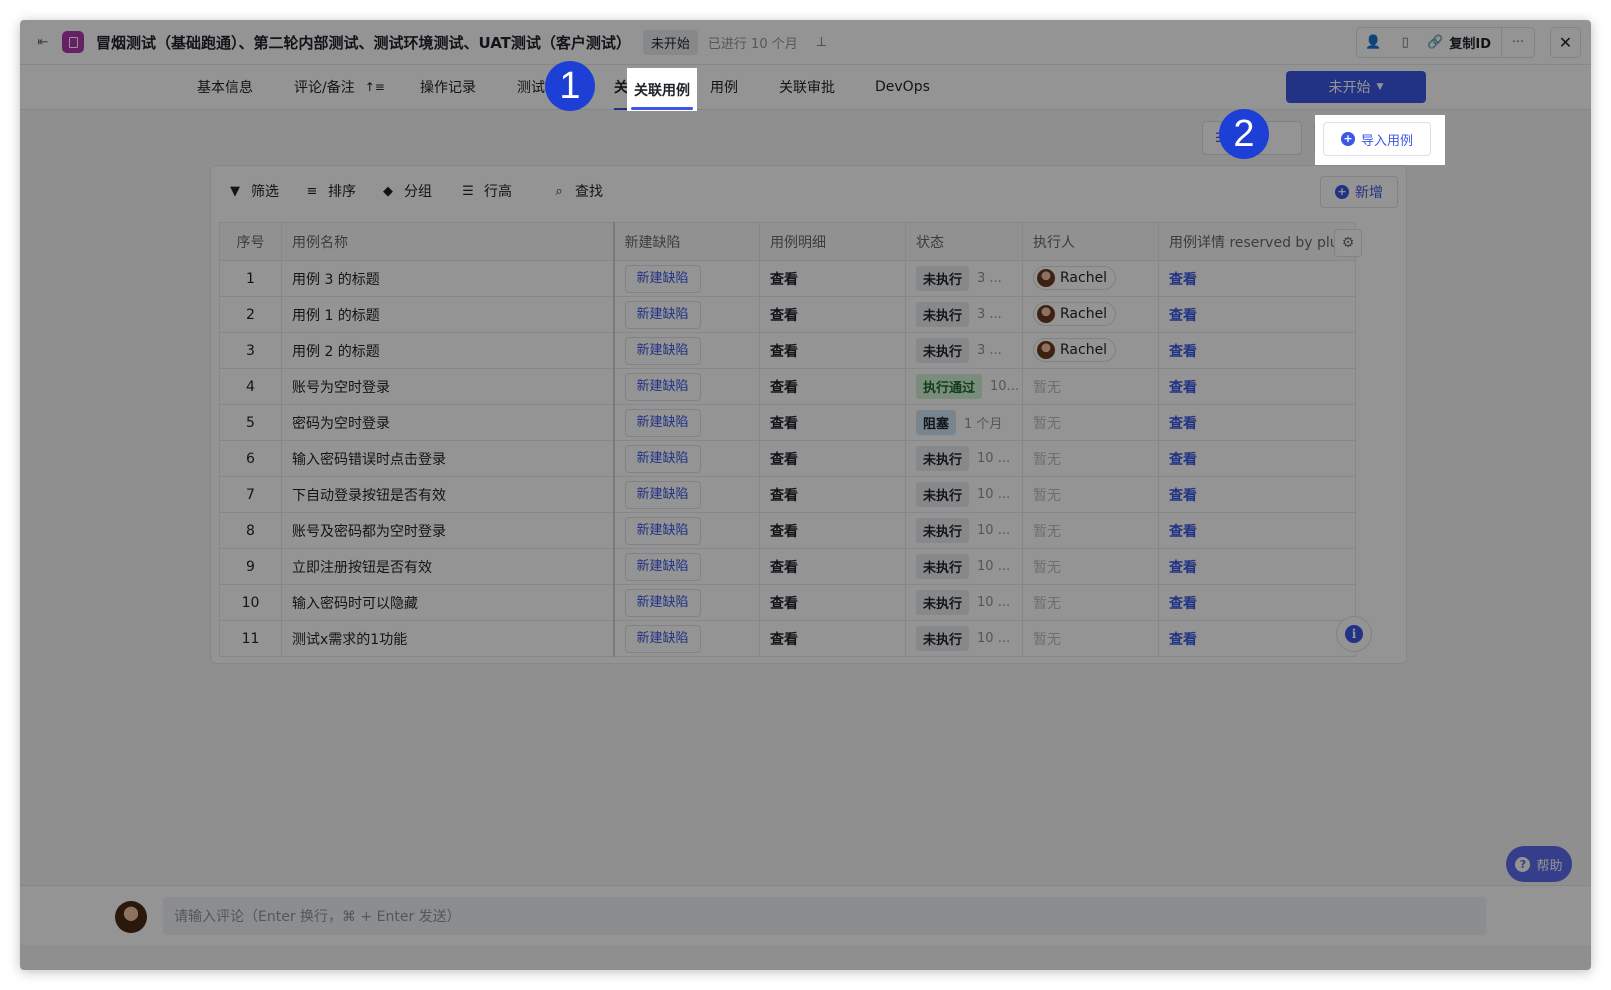 The image size is (1611, 990). Describe the element at coordinates (406, 191) in the screenshot. I see `group-button: ◆ 分组` at that location.